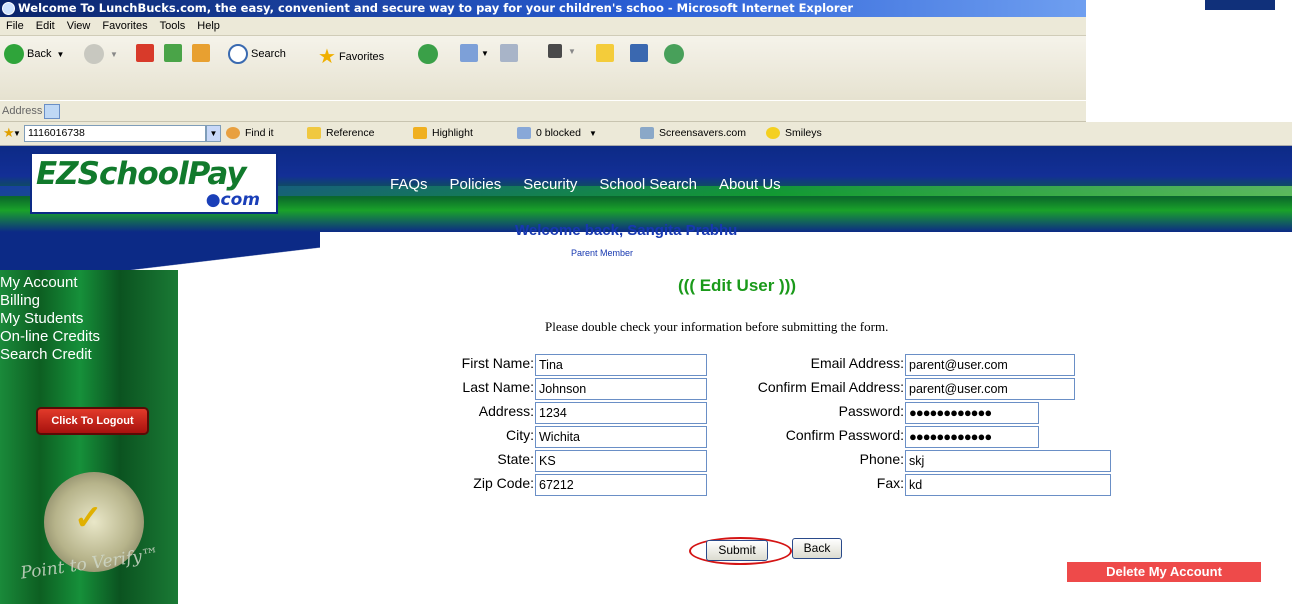 The width and height of the screenshot is (1292, 604). Describe the element at coordinates (351, 56) in the screenshot. I see `favorites-button: ★ Favorites` at that location.